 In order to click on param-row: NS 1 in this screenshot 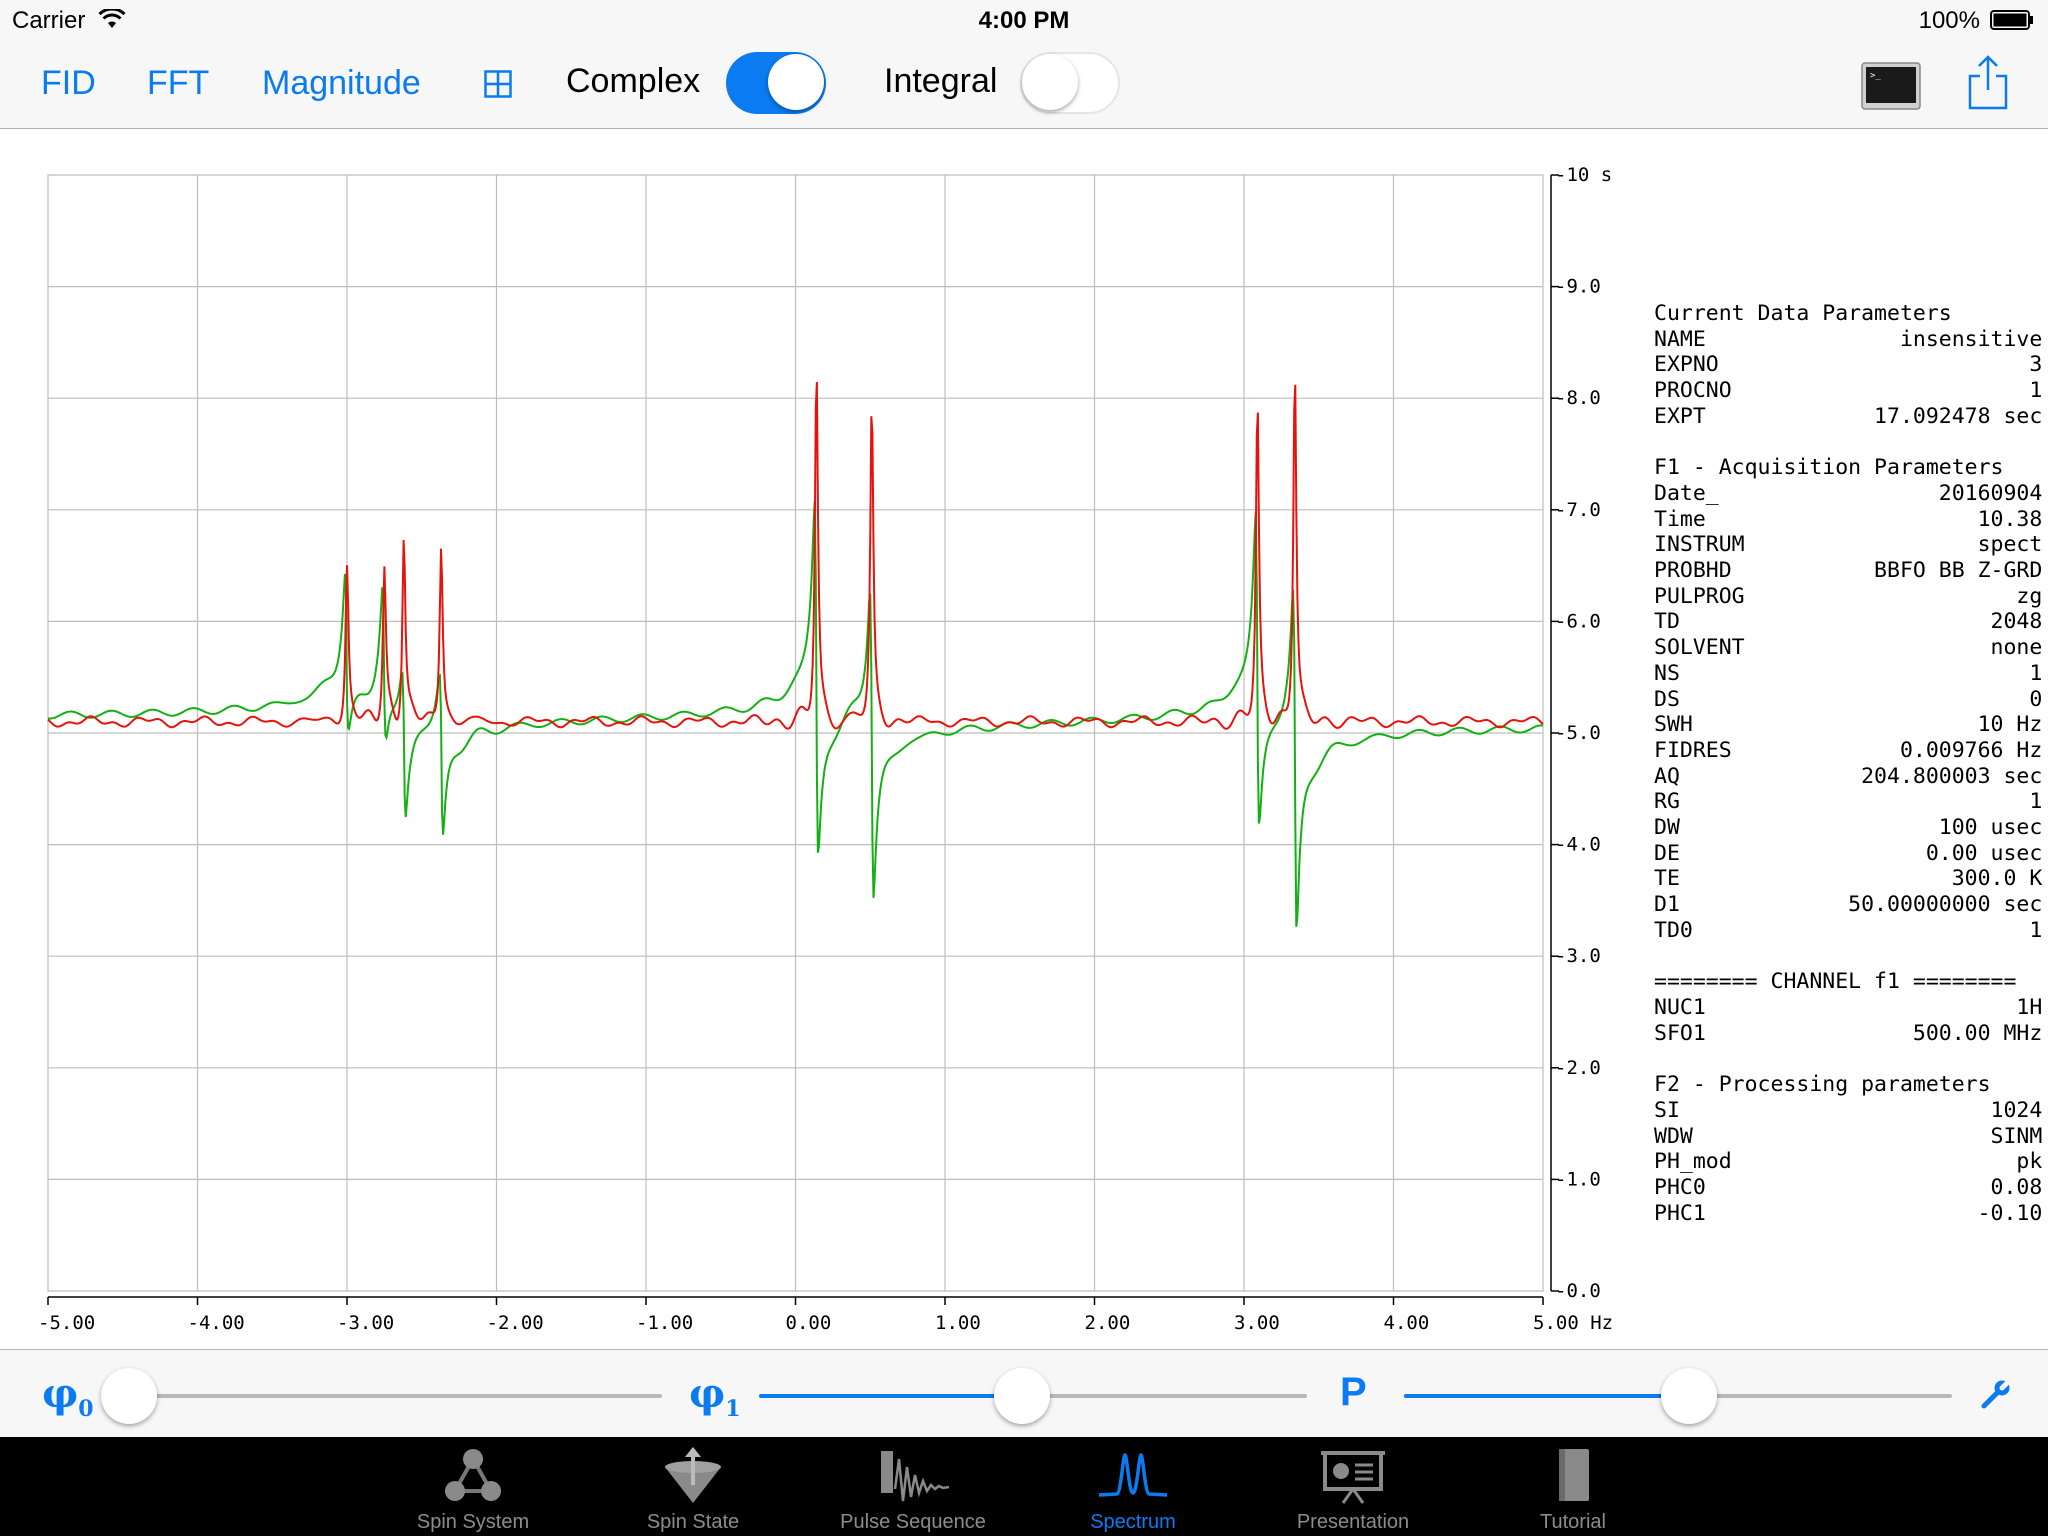, I will do `click(1848, 673)`.